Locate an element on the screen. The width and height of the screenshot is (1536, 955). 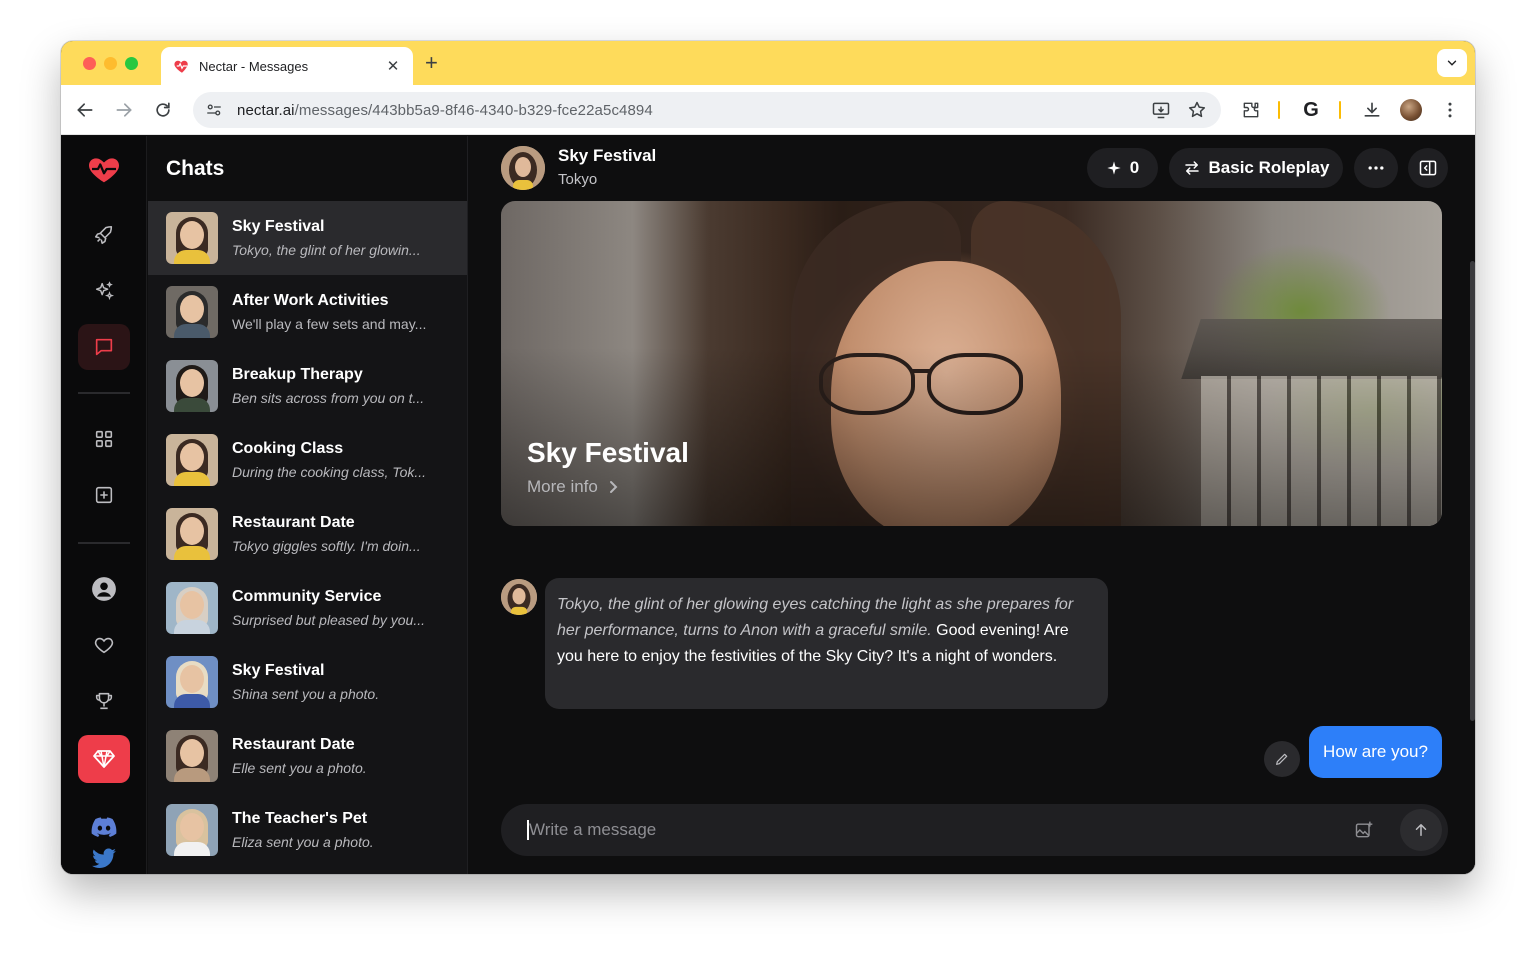
conversation-title: Sky Festival is located at coordinates (607, 155).